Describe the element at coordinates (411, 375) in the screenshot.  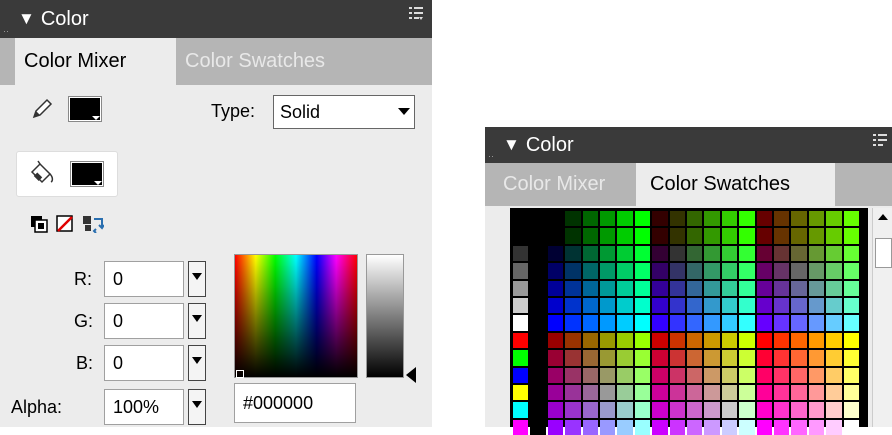
I see `brightness-pointer` at that location.